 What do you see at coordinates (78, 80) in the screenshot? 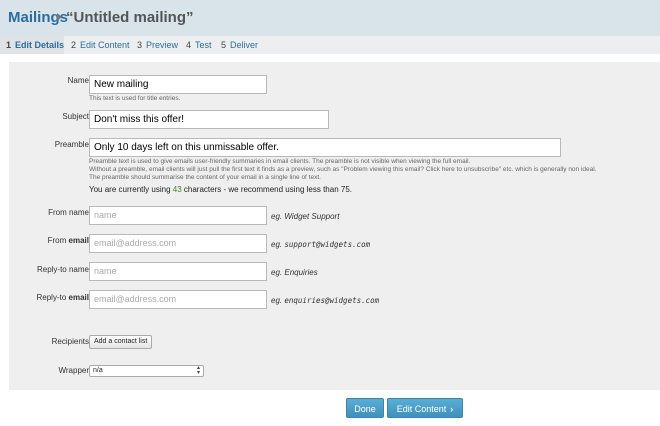
I see `name-label: Name` at bounding box center [78, 80].